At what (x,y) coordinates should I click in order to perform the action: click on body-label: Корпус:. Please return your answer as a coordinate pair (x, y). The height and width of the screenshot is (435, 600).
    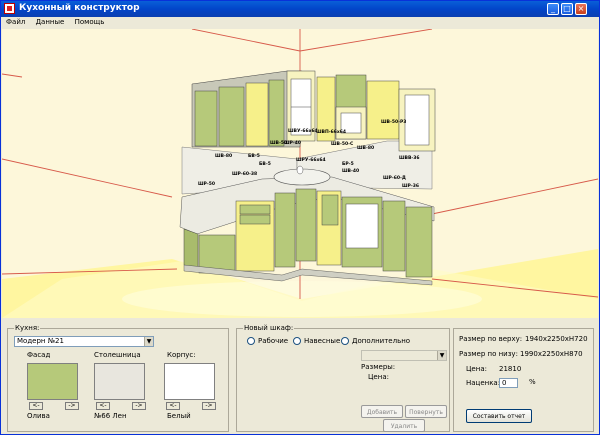
    Looking at the image, I should click on (181, 355).